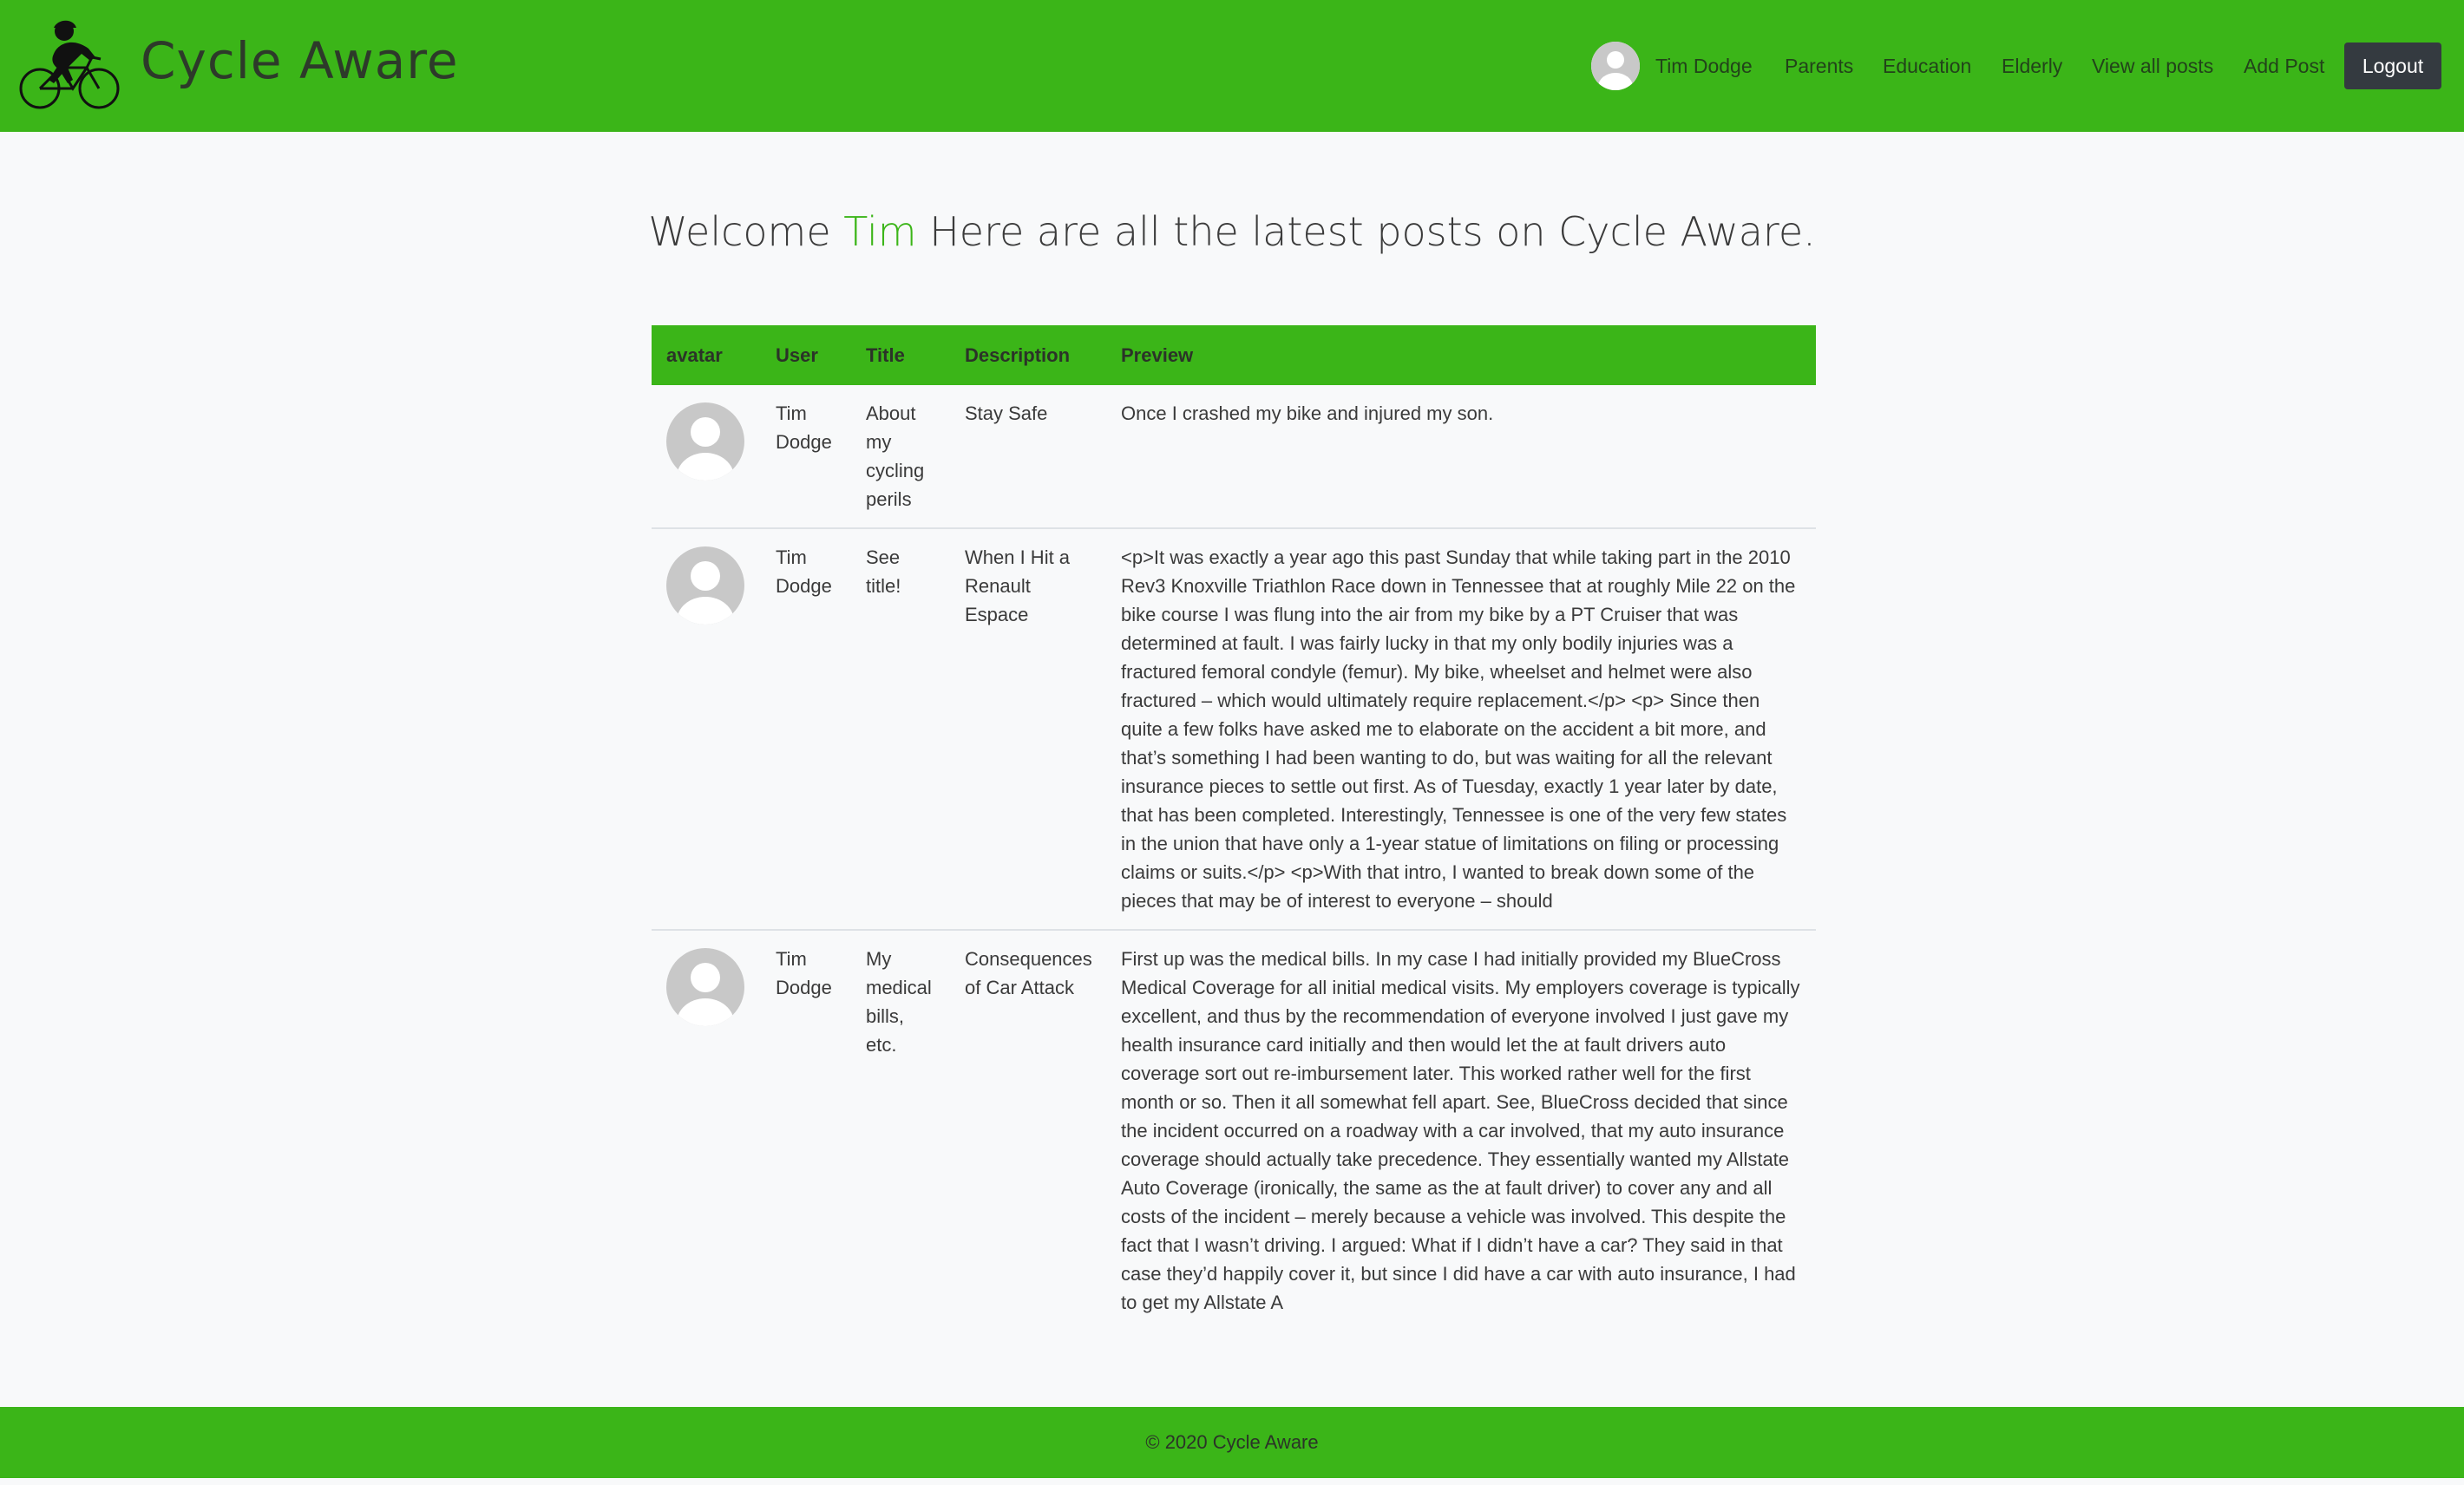 Image resolution: width=2464 pixels, height=1485 pixels. I want to click on post-title: About my cycling perils, so click(900, 457).